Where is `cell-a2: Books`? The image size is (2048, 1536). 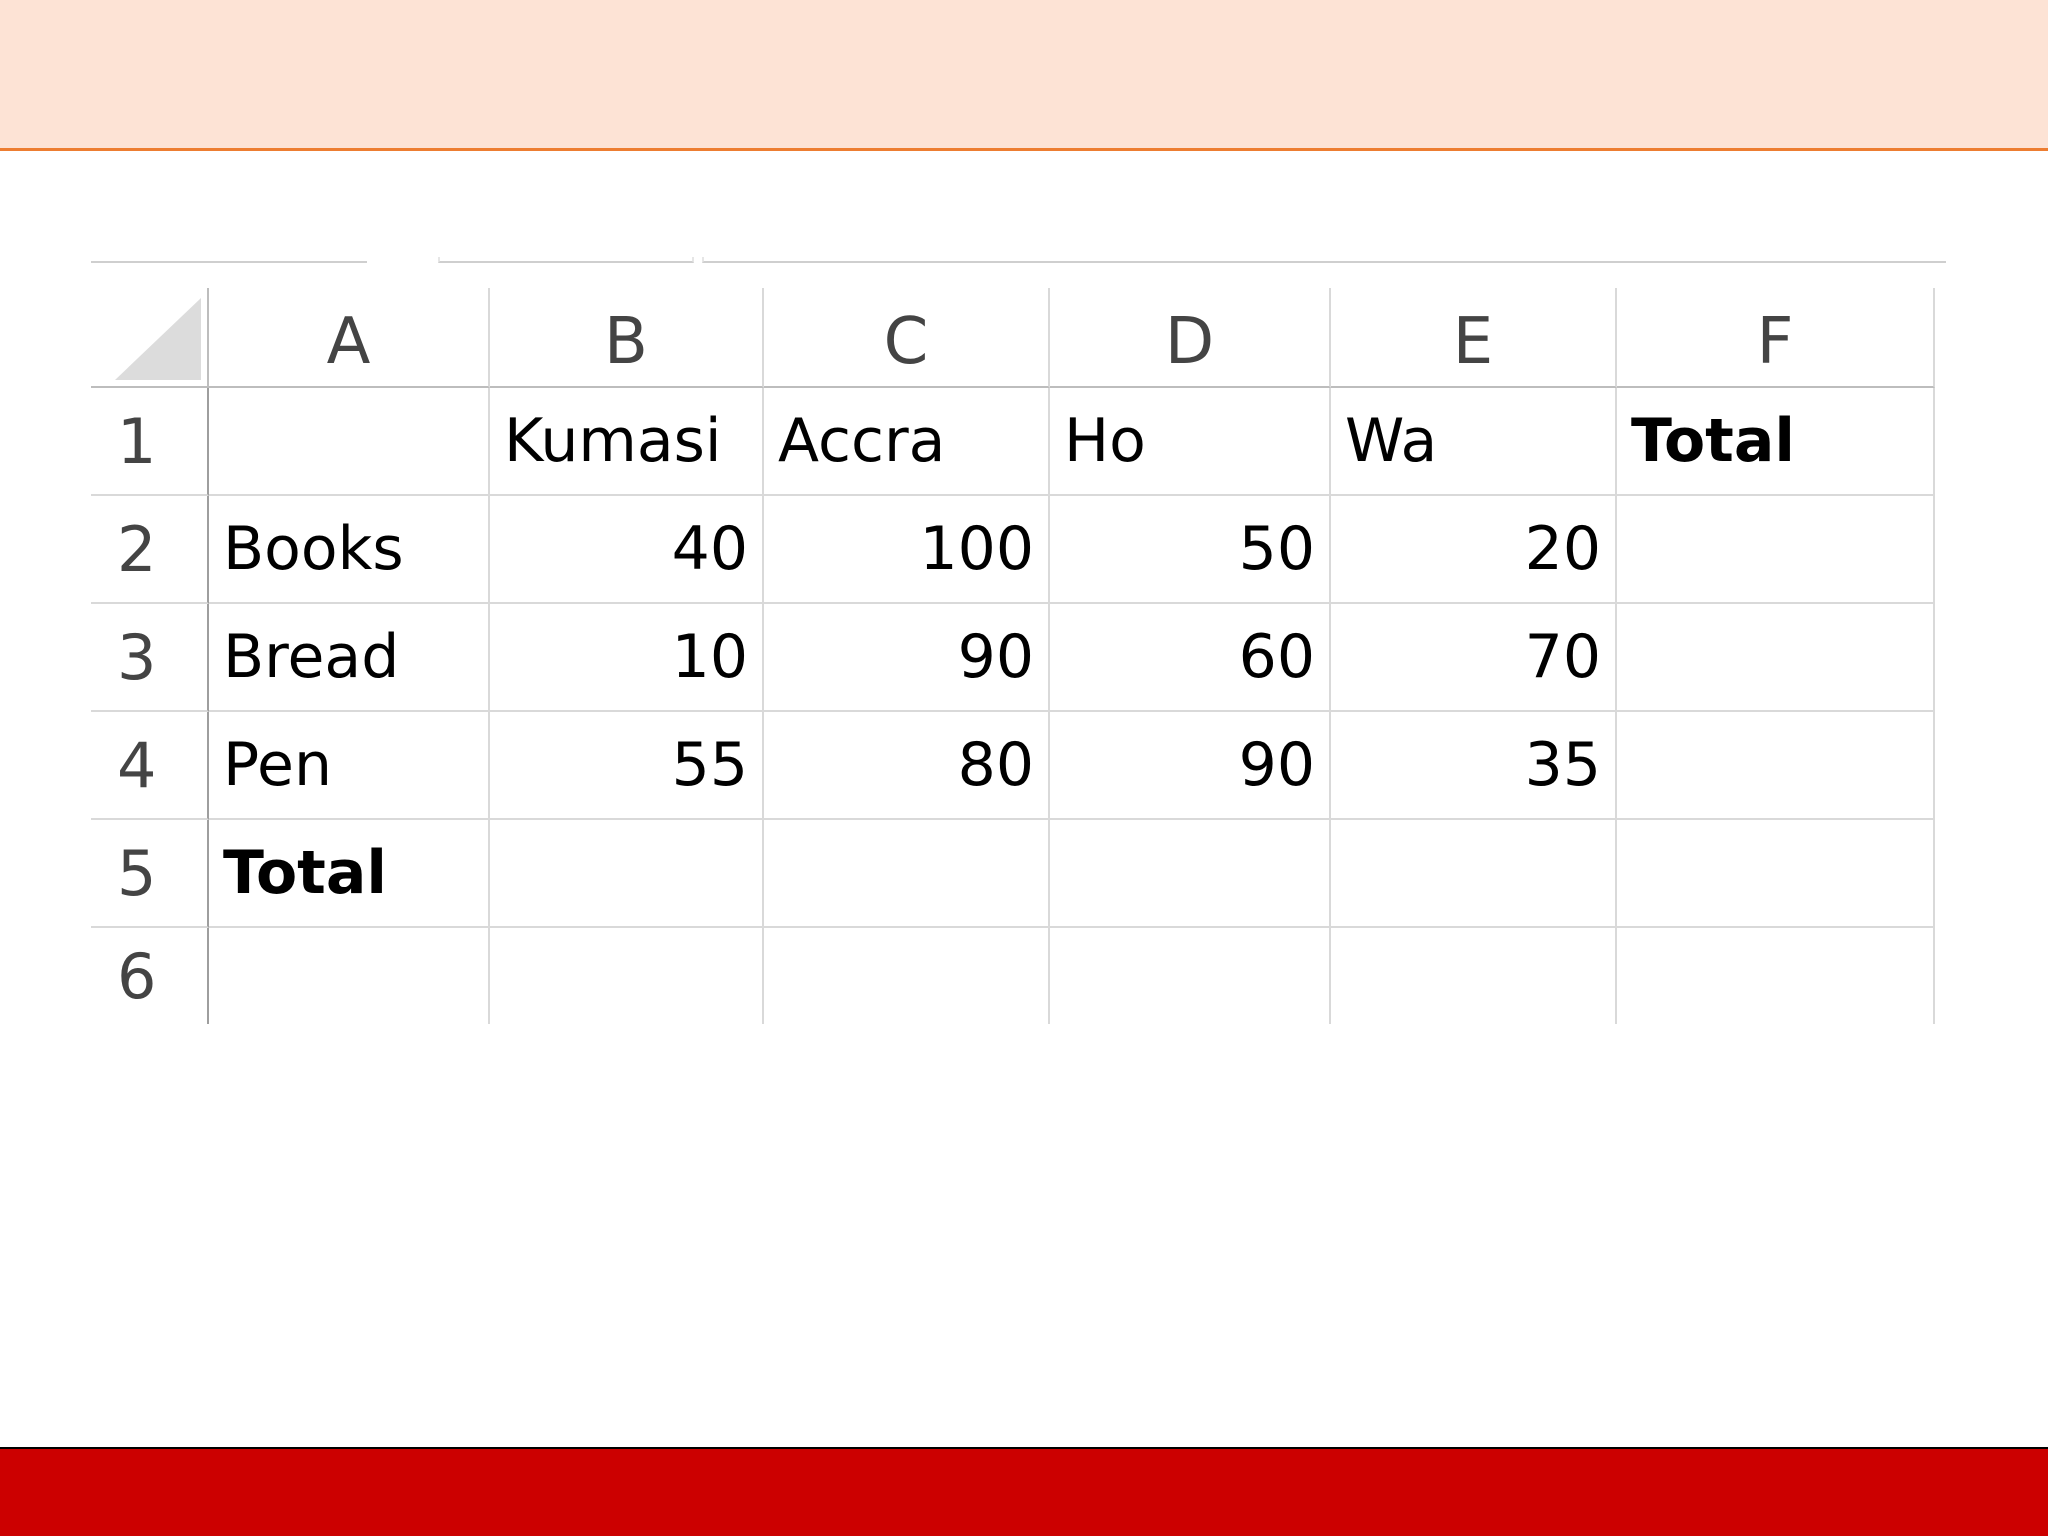
cell-a2: Books is located at coordinates (349, 550).